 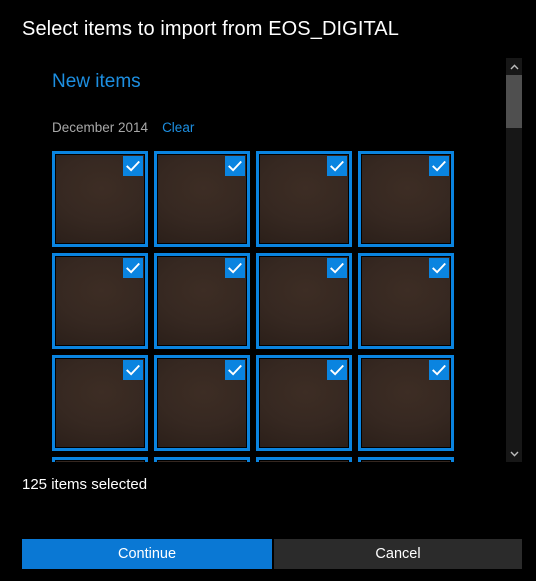 What do you see at coordinates (85, 484) in the screenshot?
I see `status-badge: 125 items selected` at bounding box center [85, 484].